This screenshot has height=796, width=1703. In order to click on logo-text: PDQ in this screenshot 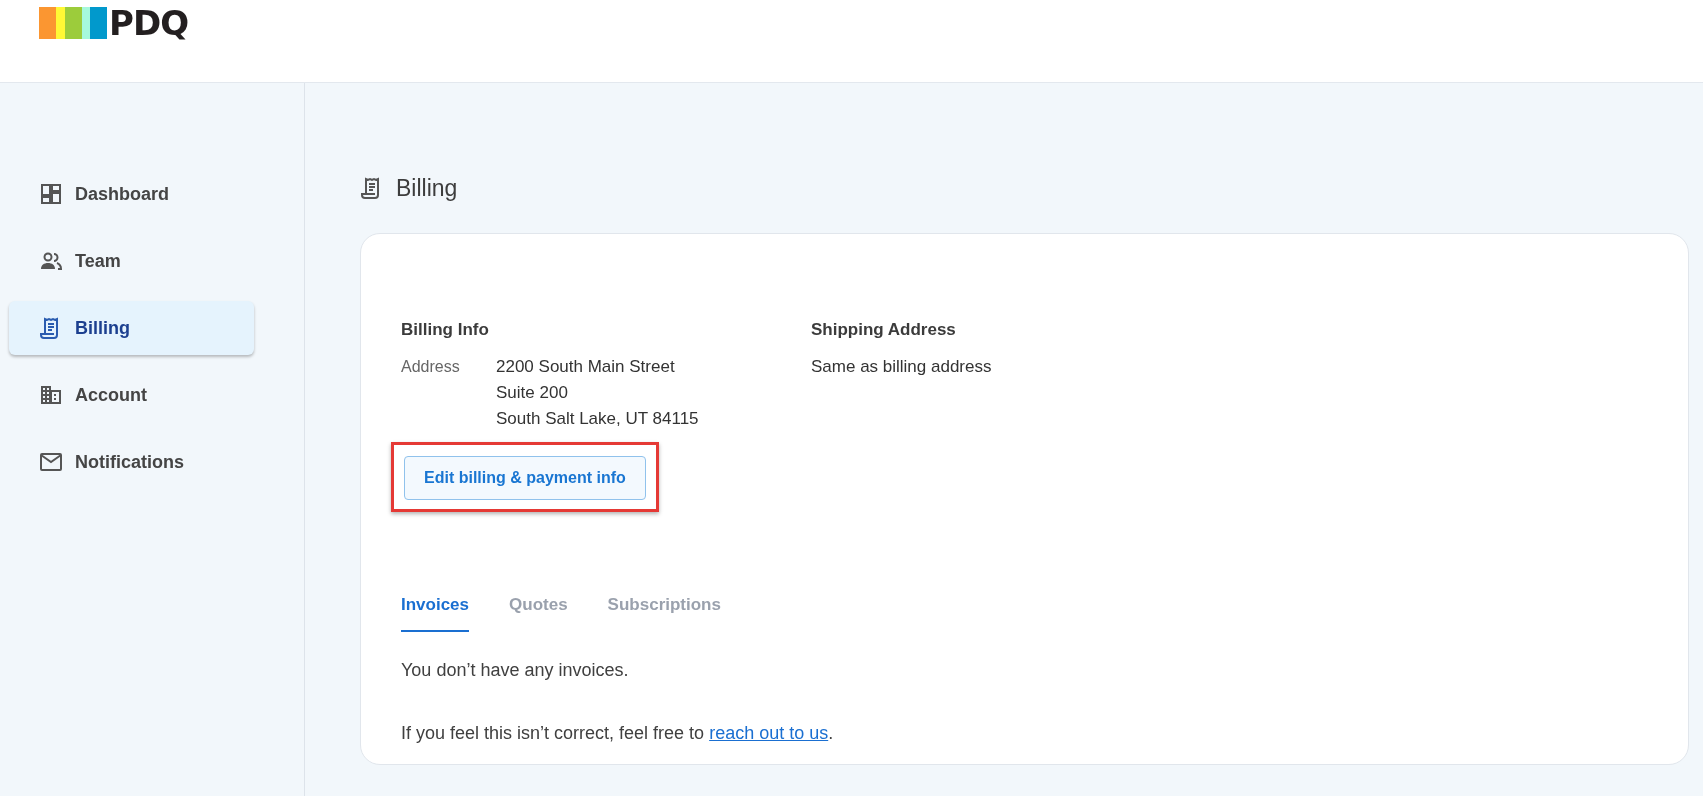, I will do `click(149, 23)`.